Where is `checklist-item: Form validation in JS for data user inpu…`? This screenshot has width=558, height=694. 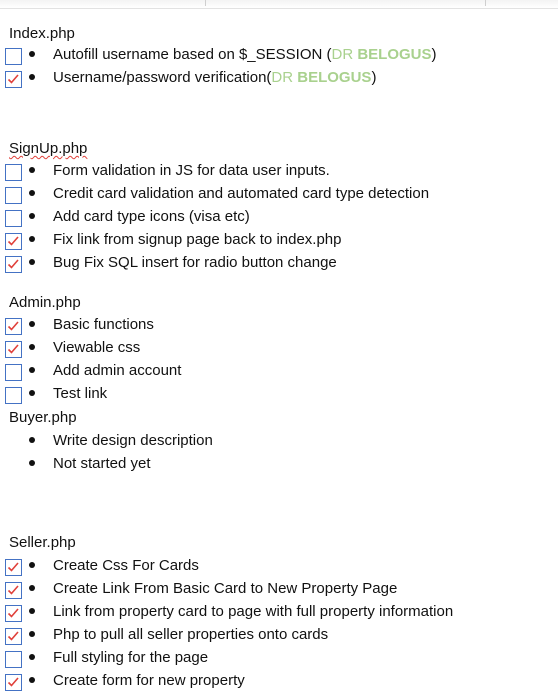
checklist-item: Form validation in JS for data user inpu… is located at coordinates (279, 173).